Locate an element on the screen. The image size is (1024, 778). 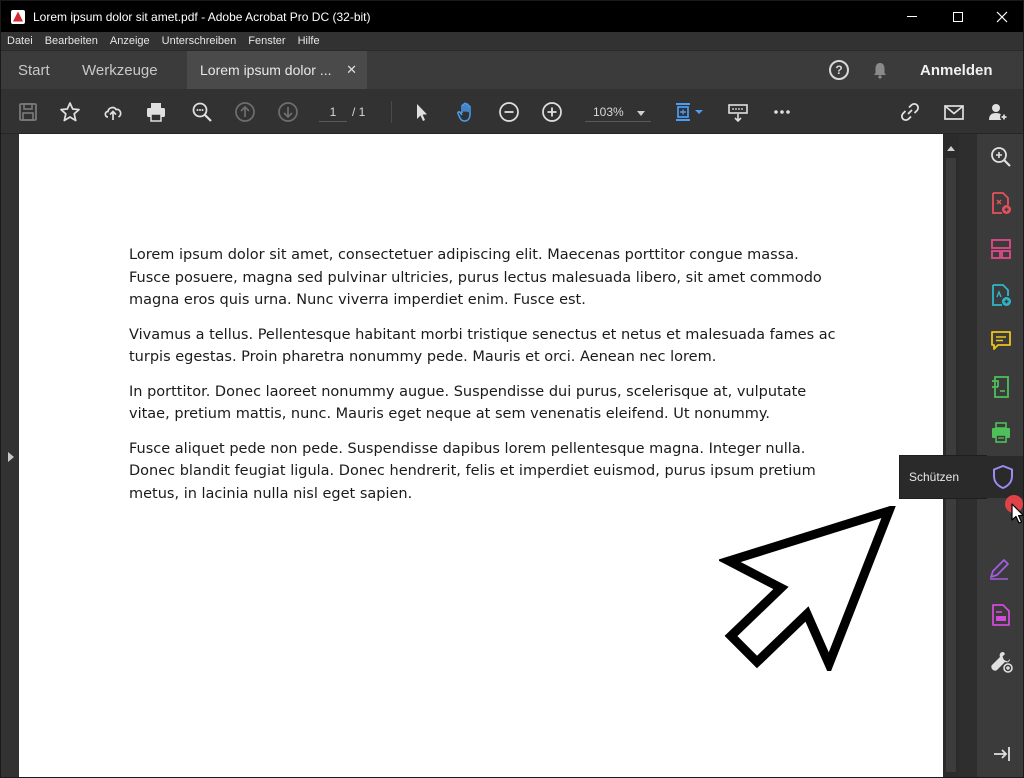
left-navigation-pane is located at coordinates (10, 455).